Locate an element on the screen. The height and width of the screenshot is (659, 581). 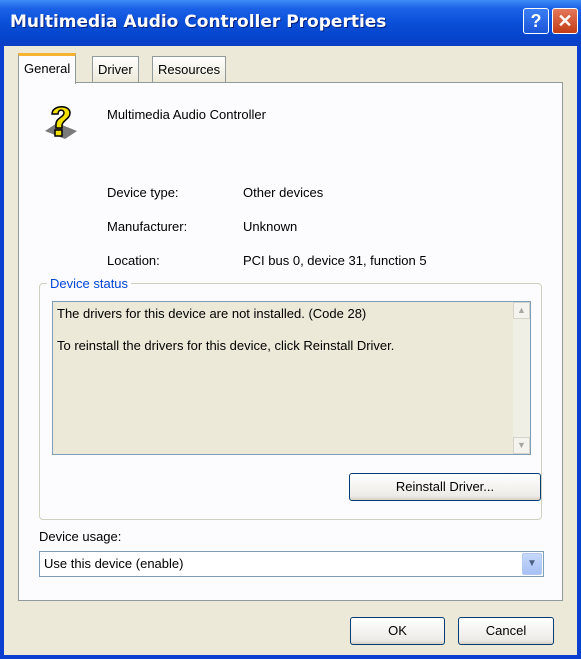
status-scrollbar: ▲ ▼ is located at coordinates (521, 378).